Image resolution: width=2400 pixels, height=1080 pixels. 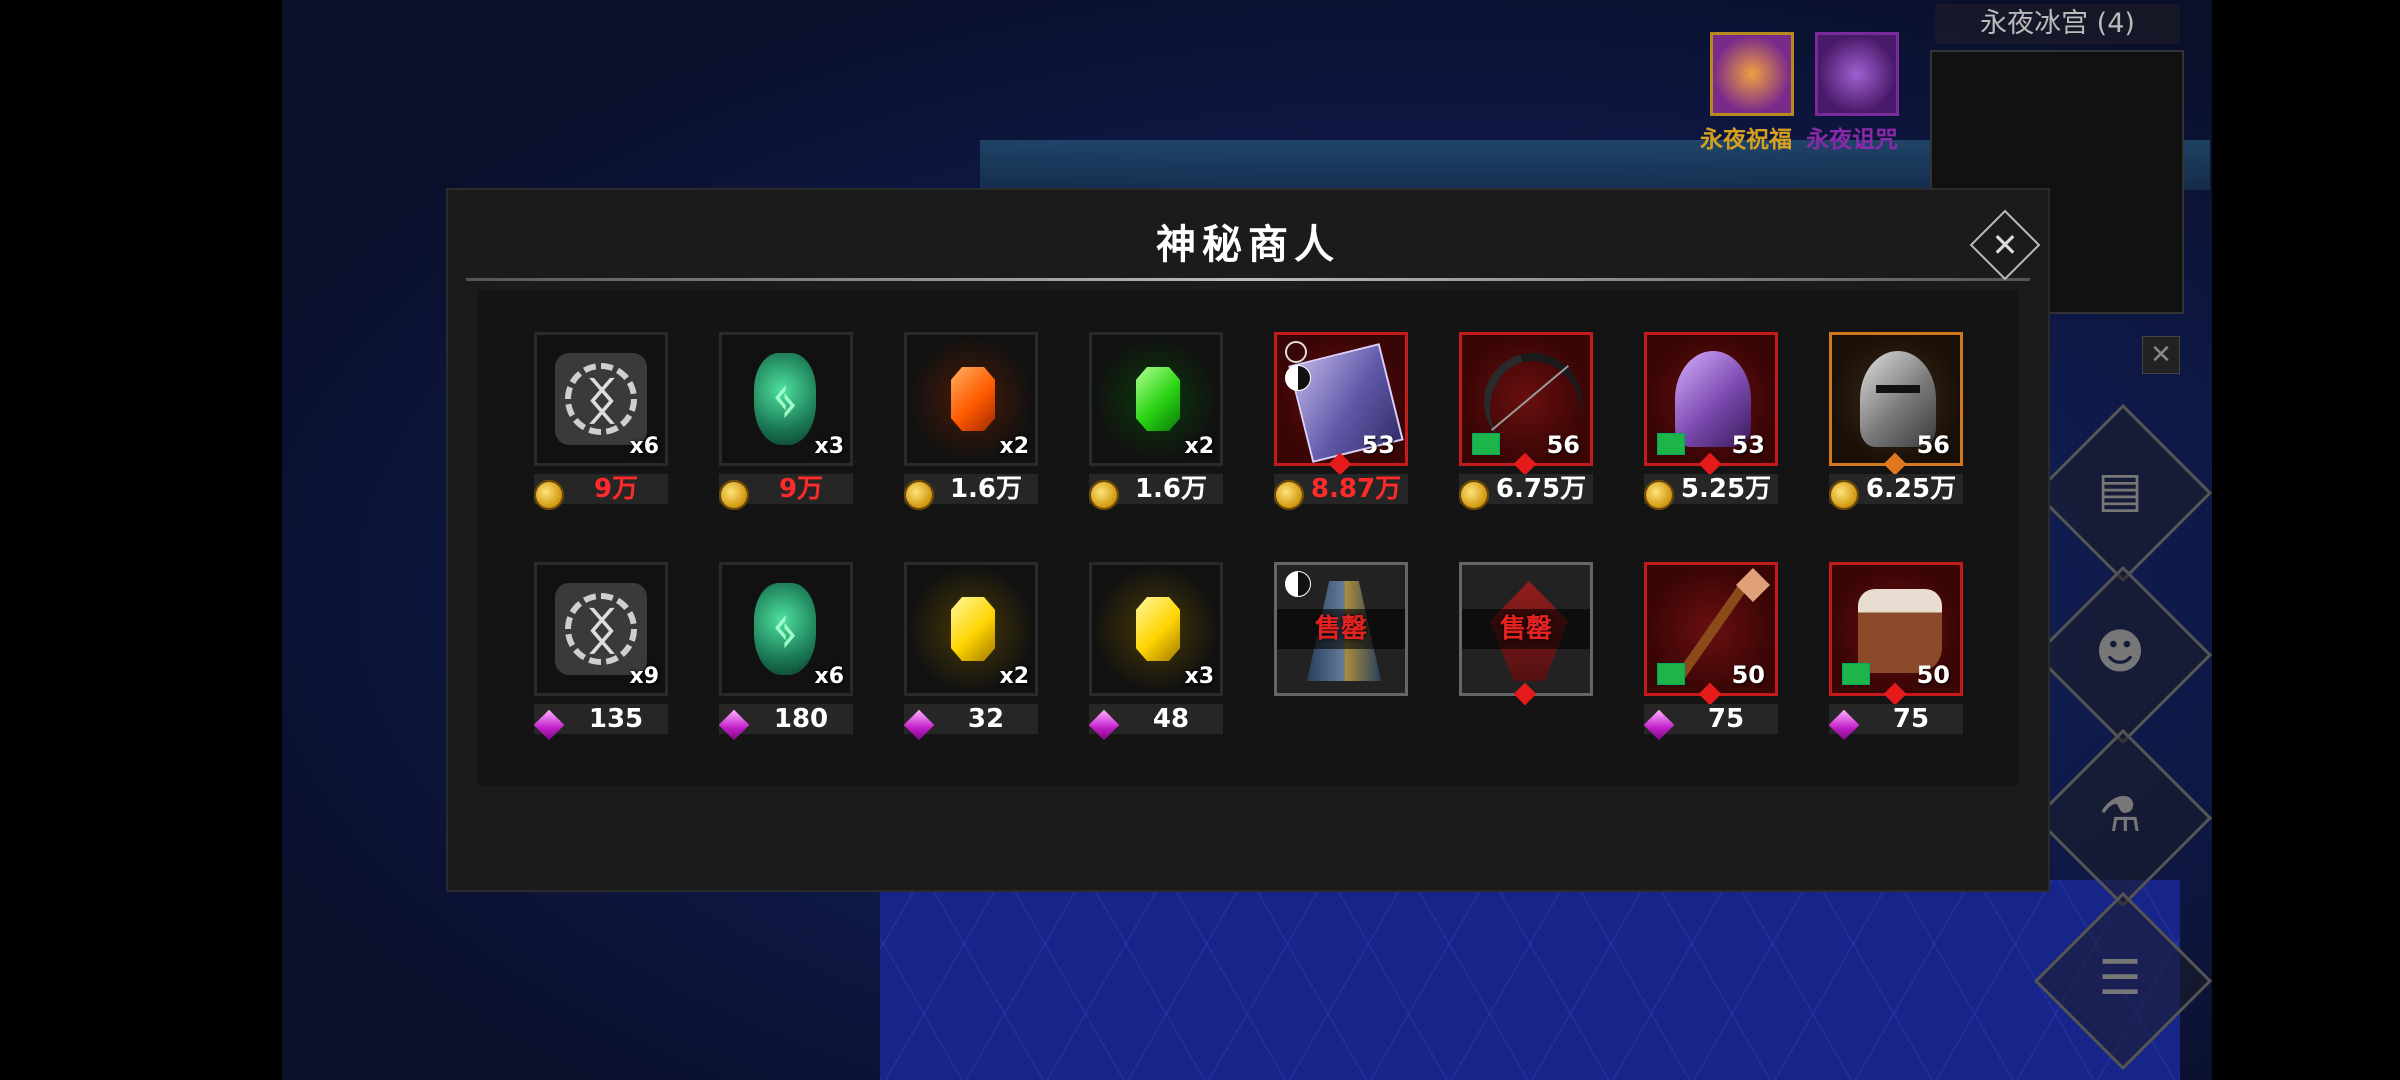 I want to click on shop-item: ᛃ x6 180, so click(x=788, y=657).